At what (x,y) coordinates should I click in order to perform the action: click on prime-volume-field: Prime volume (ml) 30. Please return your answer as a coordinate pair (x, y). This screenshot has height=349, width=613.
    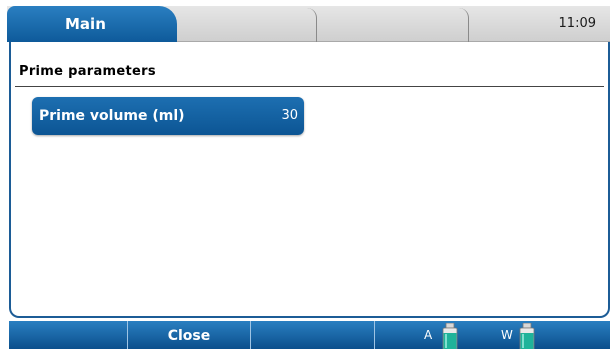
    Looking at the image, I should click on (168, 116).